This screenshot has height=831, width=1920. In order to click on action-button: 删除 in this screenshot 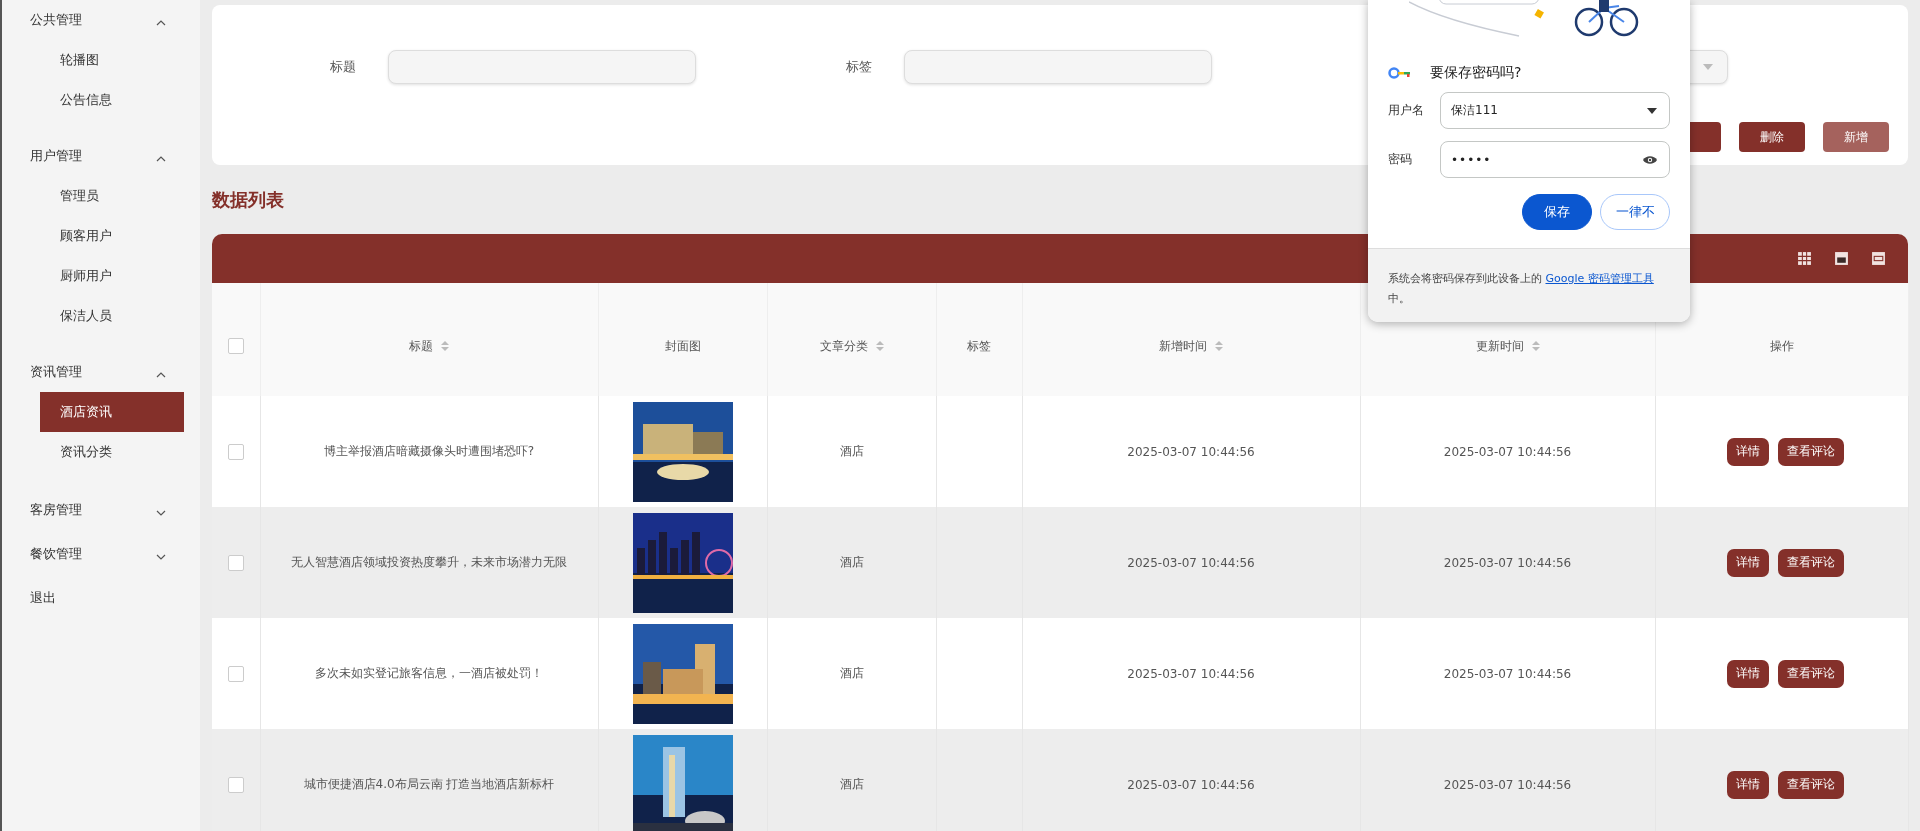, I will do `click(1772, 137)`.